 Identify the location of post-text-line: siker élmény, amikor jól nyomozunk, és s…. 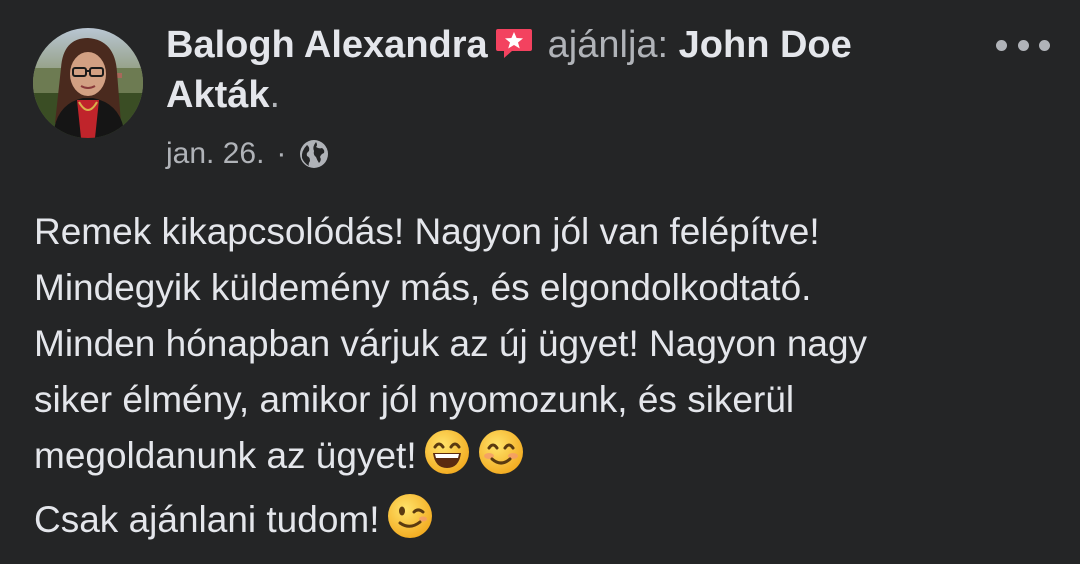
(414, 399).